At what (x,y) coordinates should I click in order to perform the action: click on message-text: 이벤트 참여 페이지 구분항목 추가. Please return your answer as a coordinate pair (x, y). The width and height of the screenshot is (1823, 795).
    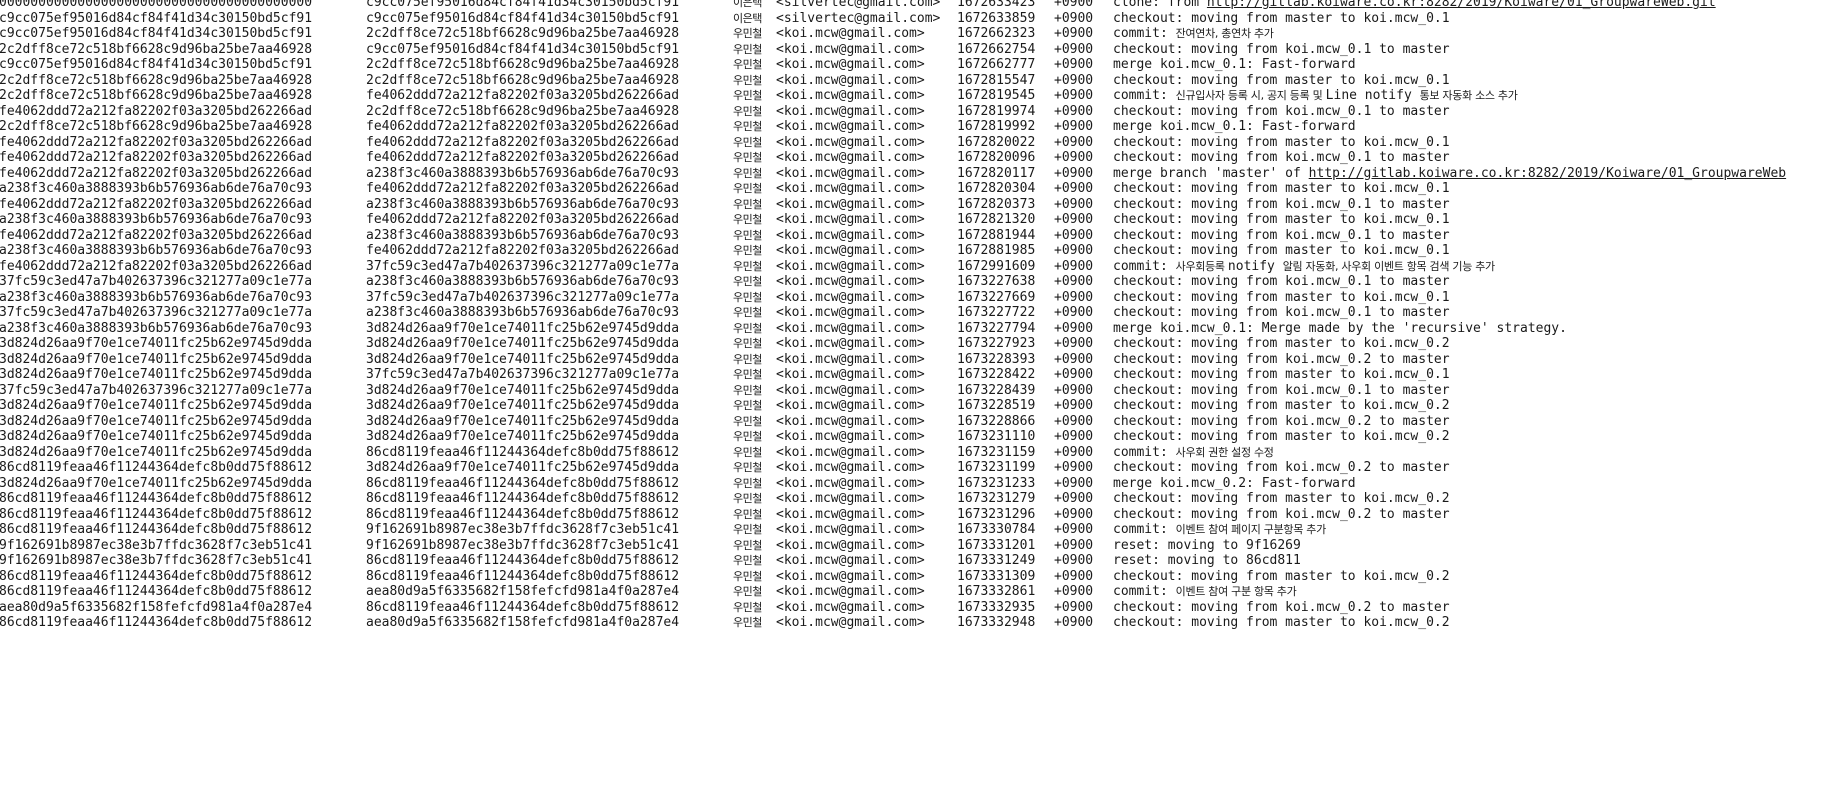
    Looking at the image, I should click on (1251, 529).